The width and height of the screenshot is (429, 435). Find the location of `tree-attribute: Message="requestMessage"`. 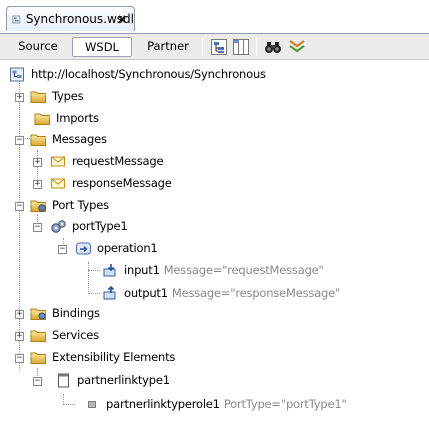

tree-attribute: Message="requestMessage" is located at coordinates (243, 270).